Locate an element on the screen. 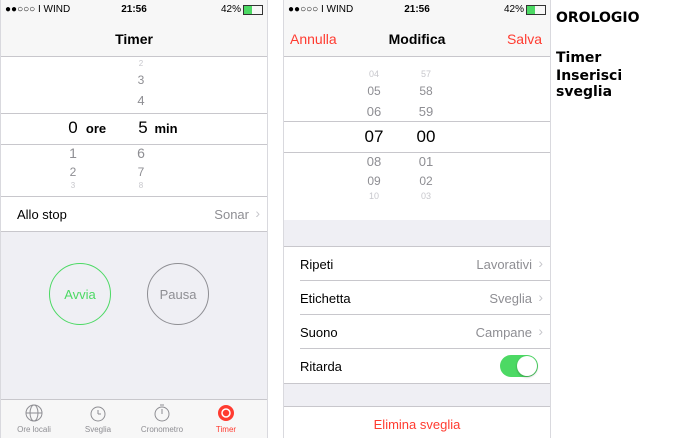  min-above-2: 59 is located at coordinates (426, 111).